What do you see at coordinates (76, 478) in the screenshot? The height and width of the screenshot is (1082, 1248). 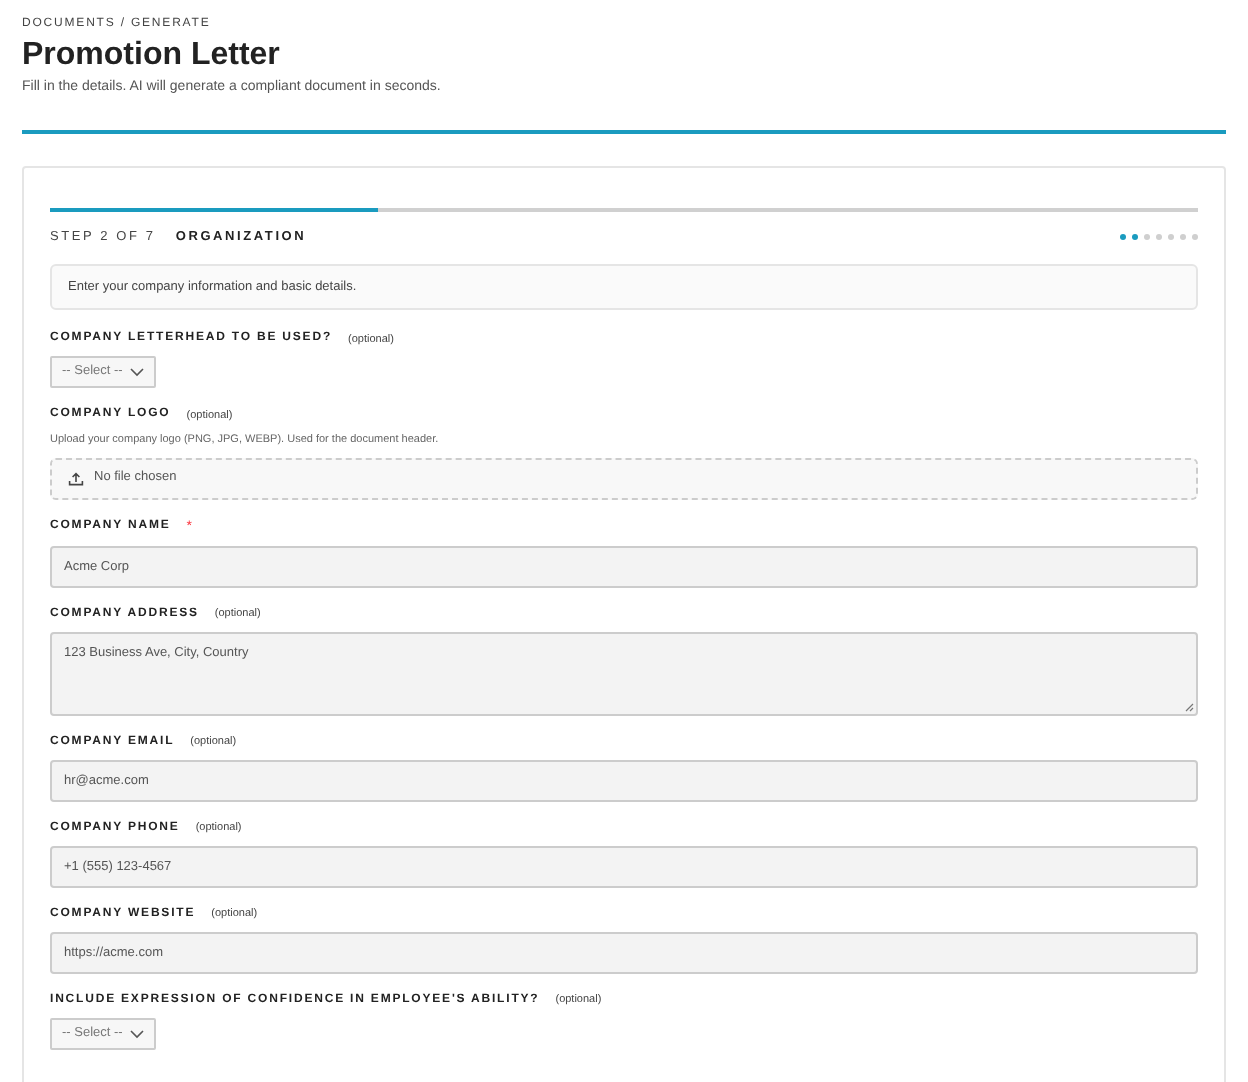 I see `upload-icon` at bounding box center [76, 478].